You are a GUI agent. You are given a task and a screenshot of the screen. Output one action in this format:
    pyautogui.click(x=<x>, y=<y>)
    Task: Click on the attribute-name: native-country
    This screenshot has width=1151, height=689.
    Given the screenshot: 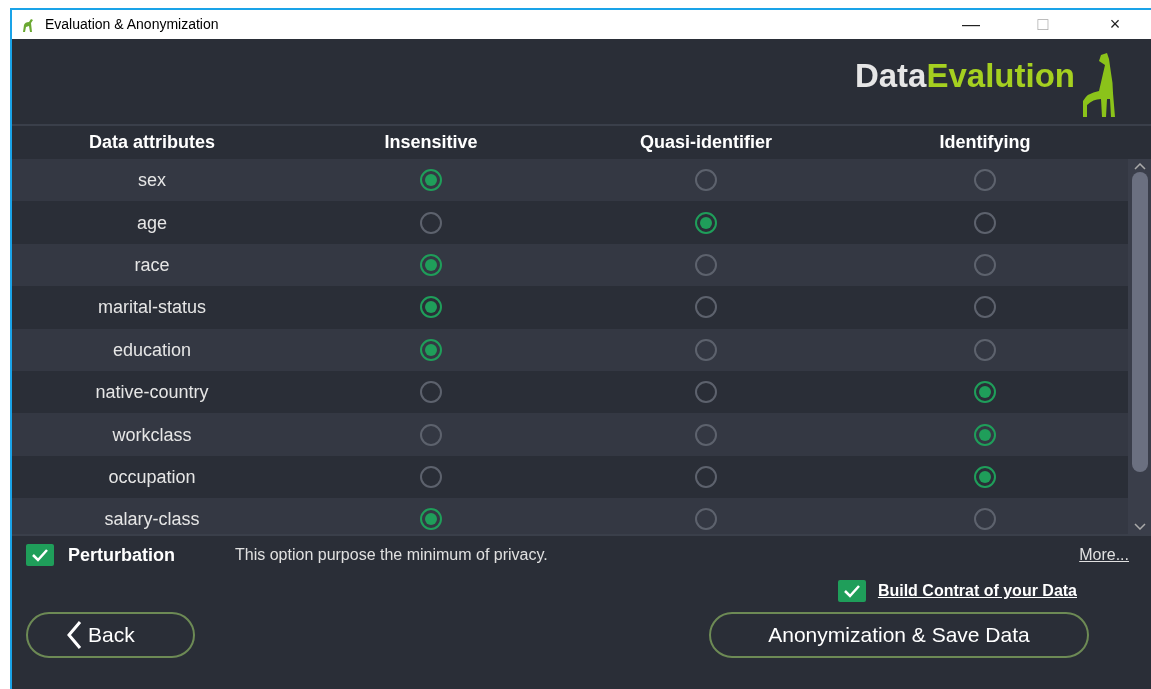 What is the action you would take?
    pyautogui.click(x=152, y=392)
    